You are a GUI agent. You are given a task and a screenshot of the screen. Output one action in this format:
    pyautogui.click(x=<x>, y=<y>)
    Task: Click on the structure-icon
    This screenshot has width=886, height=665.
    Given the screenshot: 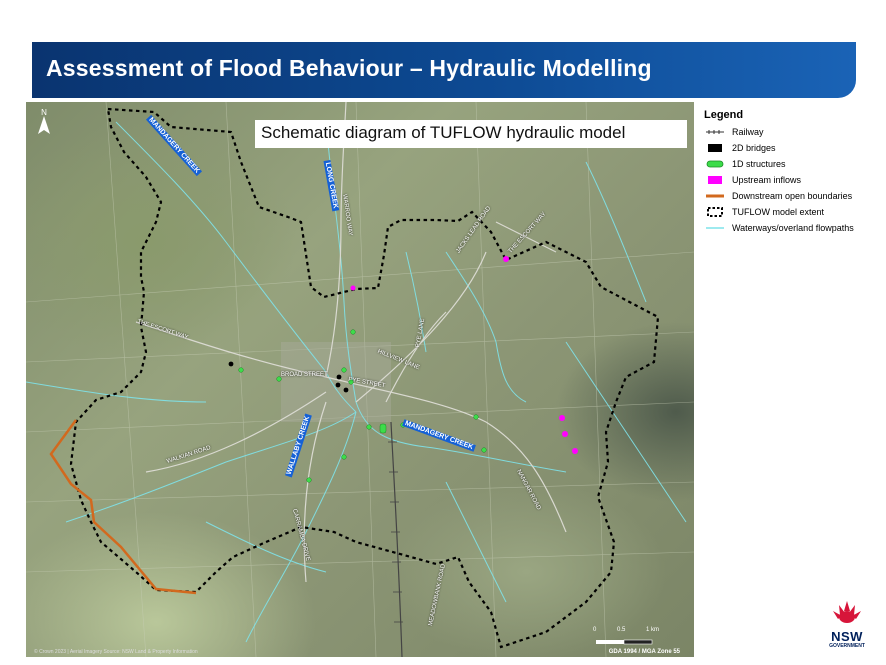 What is the action you would take?
    pyautogui.click(x=715, y=164)
    